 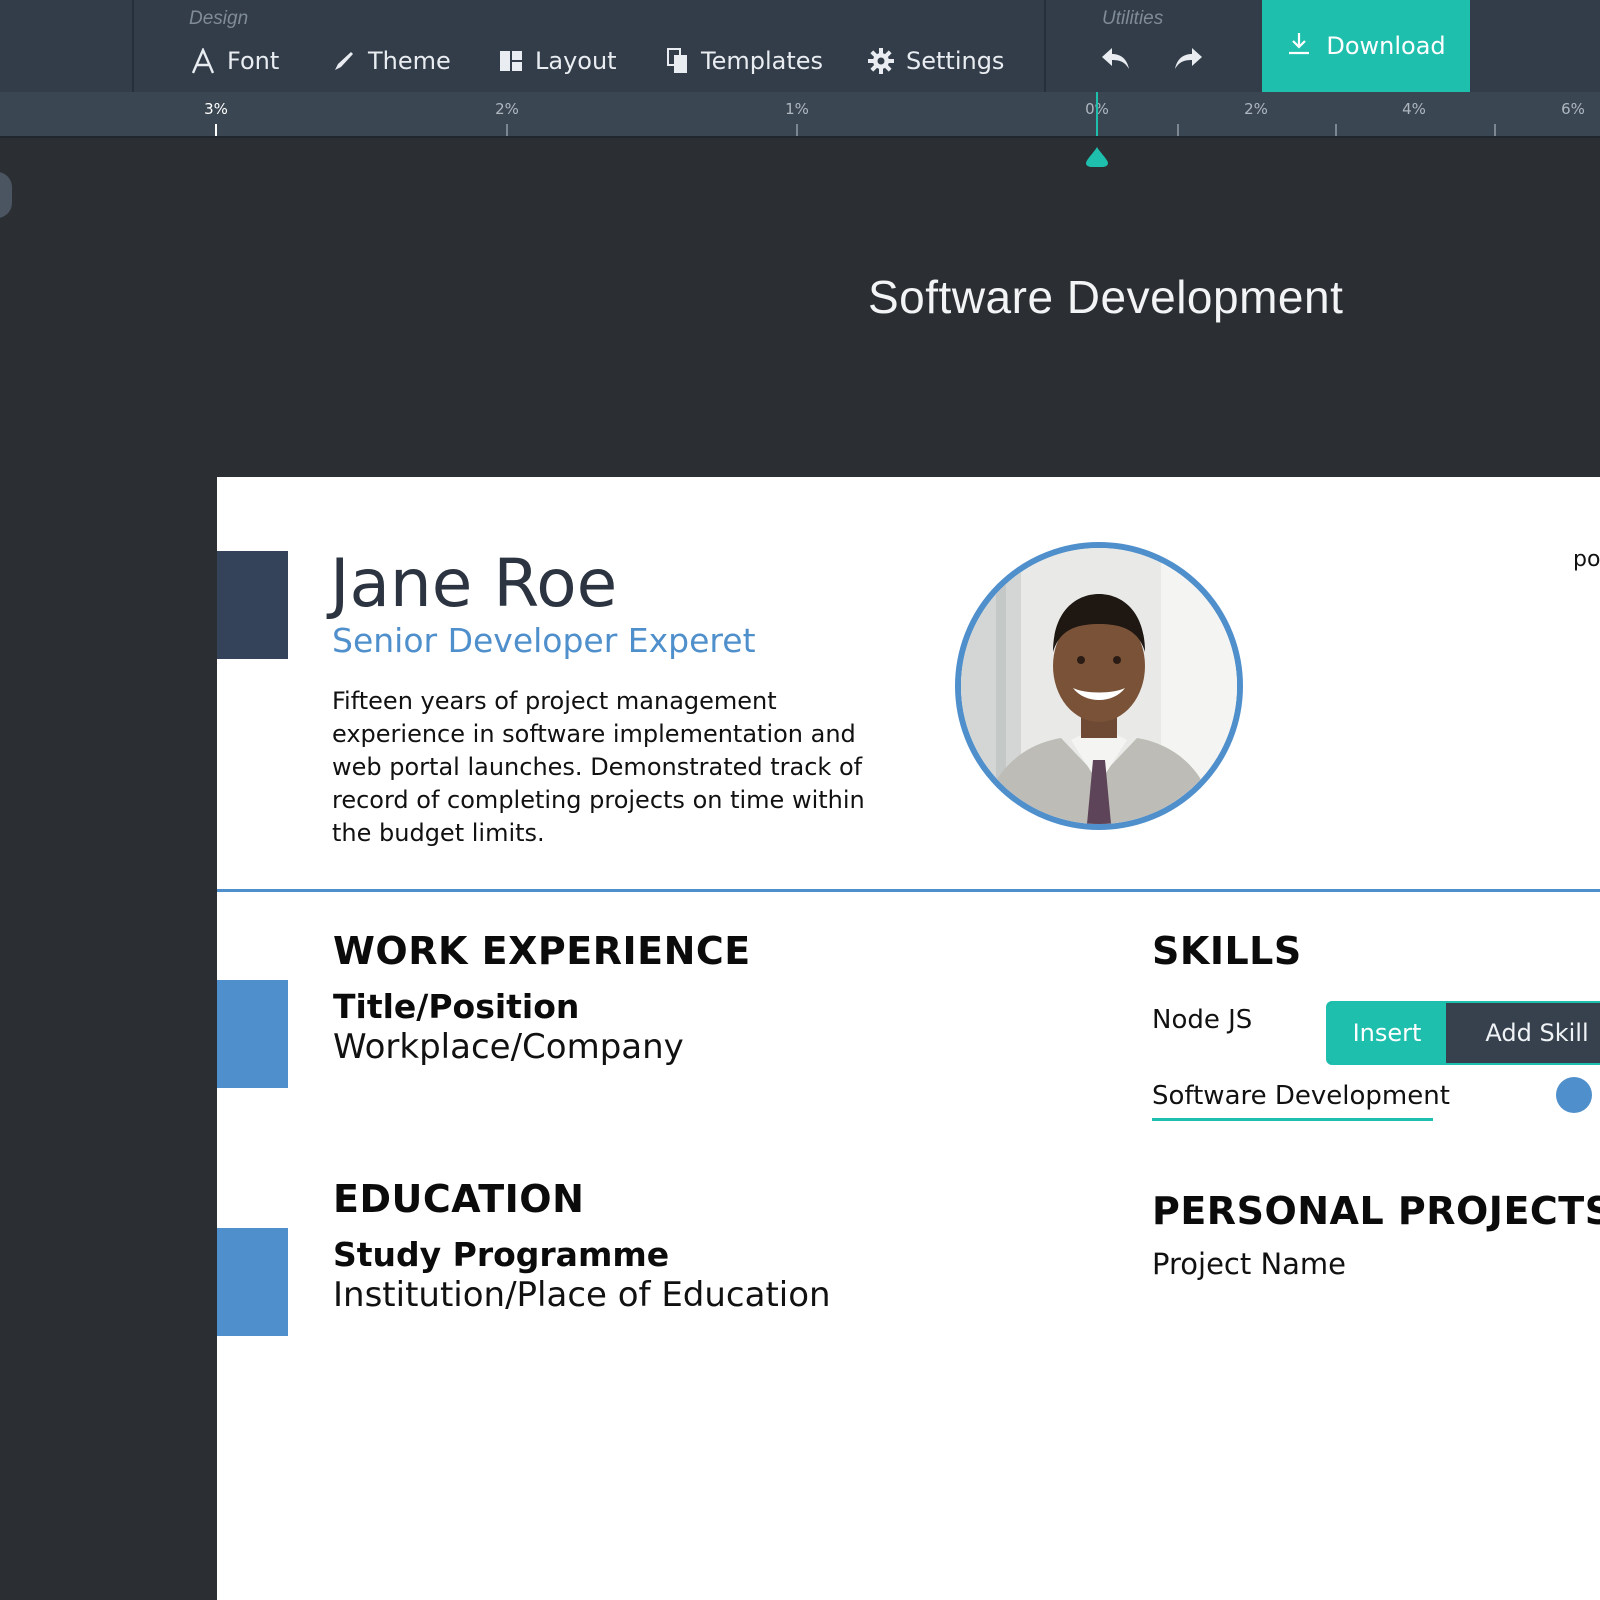 I want to click on settings-tool-button: Settings, so click(x=936, y=61).